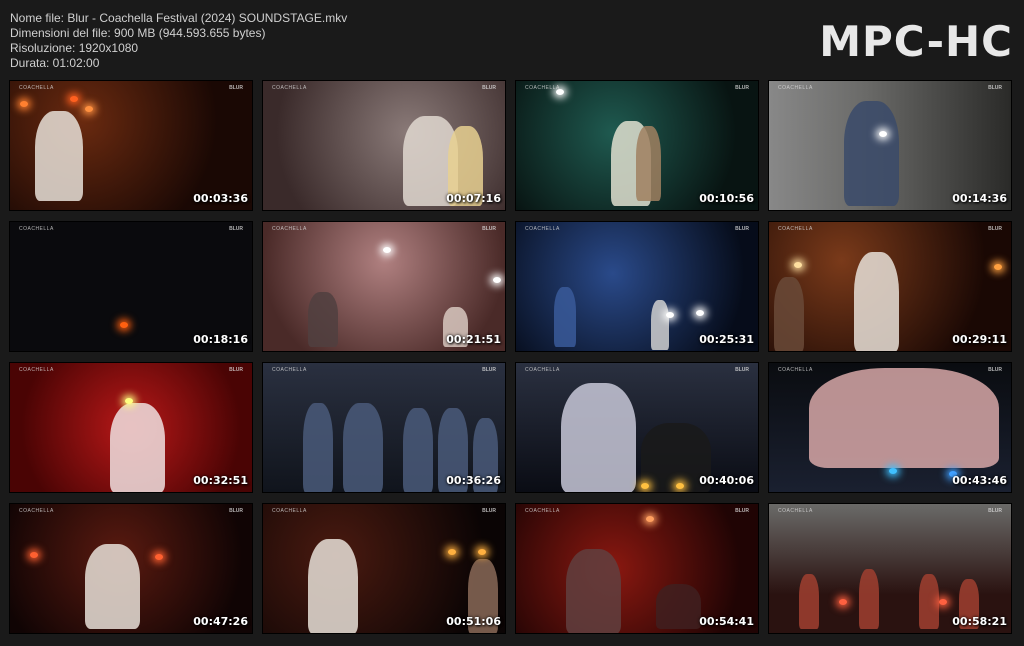 The height and width of the screenshot is (646, 1024). Describe the element at coordinates (74, 48) in the screenshot. I see `resolution: Risoluzione: 1920x1080` at that location.